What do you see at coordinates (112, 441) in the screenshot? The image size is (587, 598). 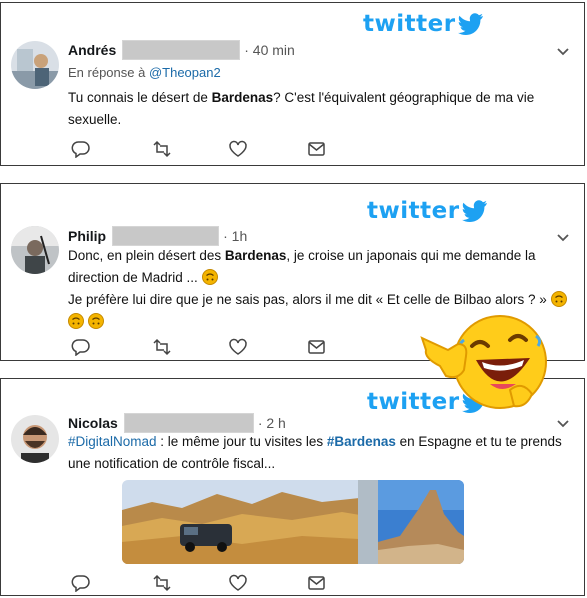 I see `hashtag-link: #DigitalNomad` at bounding box center [112, 441].